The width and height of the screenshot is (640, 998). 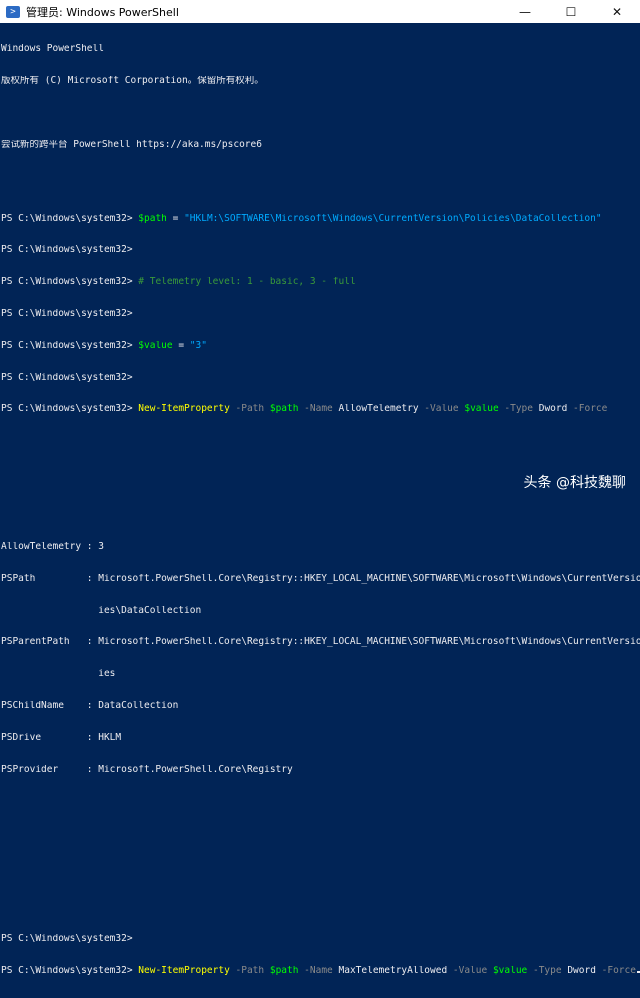 What do you see at coordinates (617, 11) in the screenshot?
I see `close-button: ✕` at bounding box center [617, 11].